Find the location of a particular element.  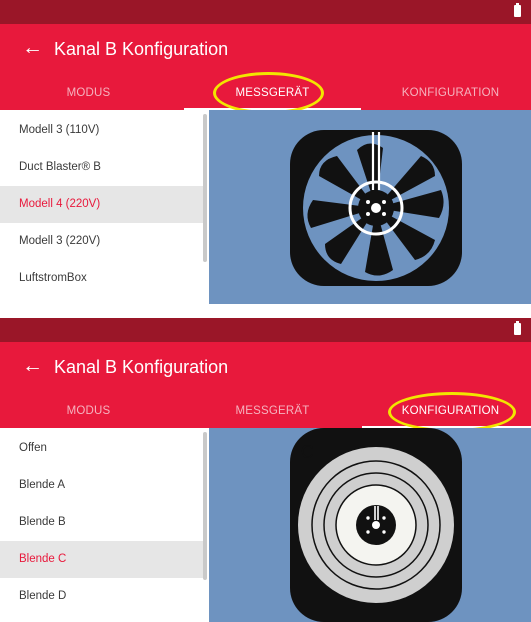

list-item-blende-c: Blende C is located at coordinates (101, 559).